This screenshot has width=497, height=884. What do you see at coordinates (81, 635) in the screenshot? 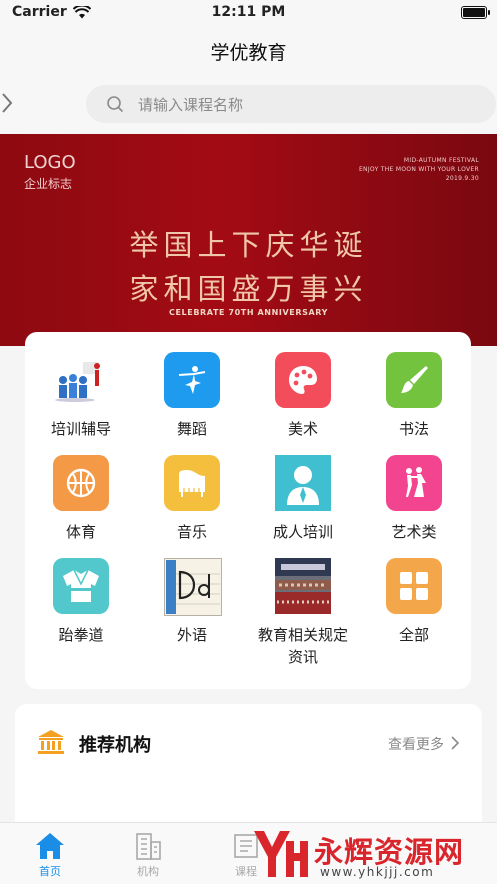
I see `category-label: 跆拳道` at bounding box center [81, 635].